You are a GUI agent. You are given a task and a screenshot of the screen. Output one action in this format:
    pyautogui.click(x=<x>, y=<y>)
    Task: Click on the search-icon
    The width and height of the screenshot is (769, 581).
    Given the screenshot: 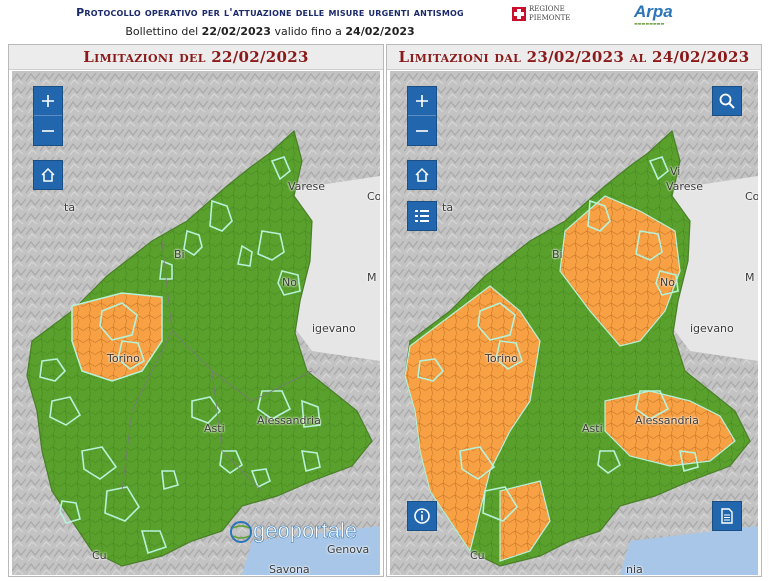 What is the action you would take?
    pyautogui.click(x=727, y=101)
    